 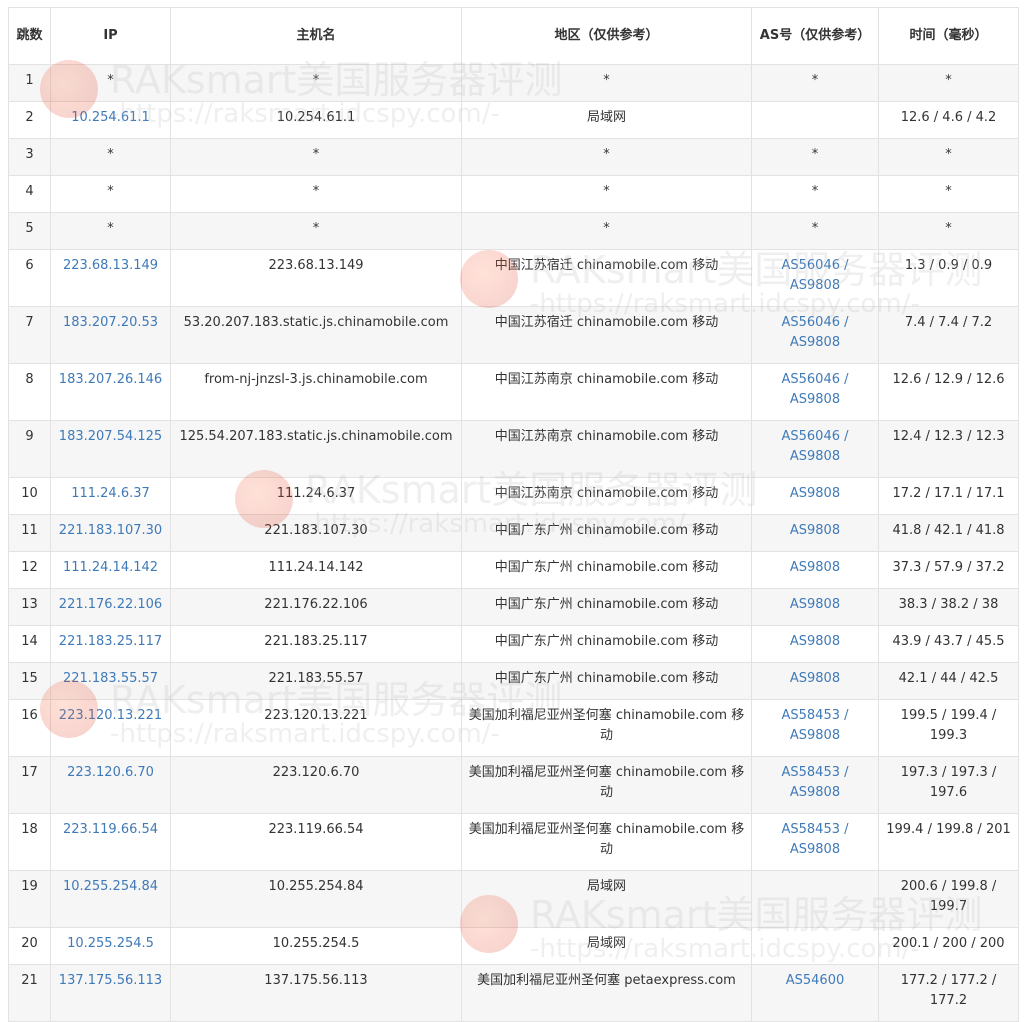 I want to click on cell-hop: 4, so click(x=29, y=194).